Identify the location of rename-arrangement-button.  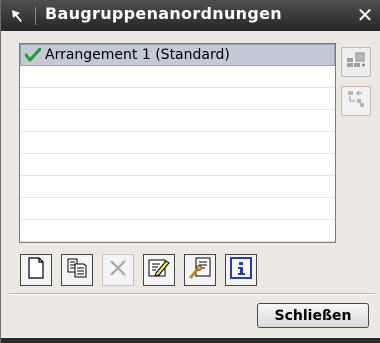
(159, 270).